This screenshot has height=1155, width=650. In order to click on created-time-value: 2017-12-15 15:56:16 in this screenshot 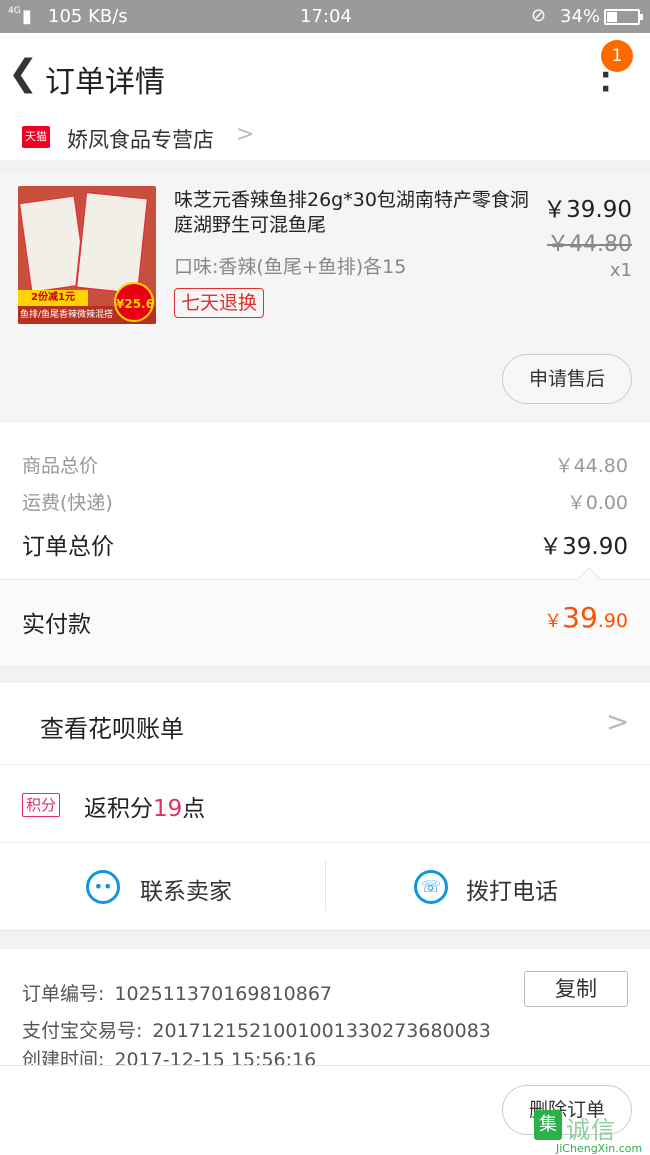, I will do `click(215, 1057)`.